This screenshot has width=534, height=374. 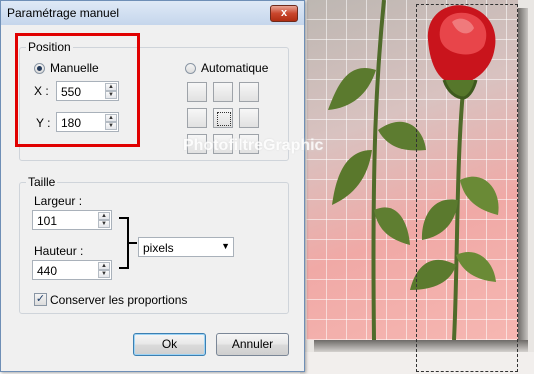 I want to click on unit-select: pixels ▼, so click(x=186, y=247).